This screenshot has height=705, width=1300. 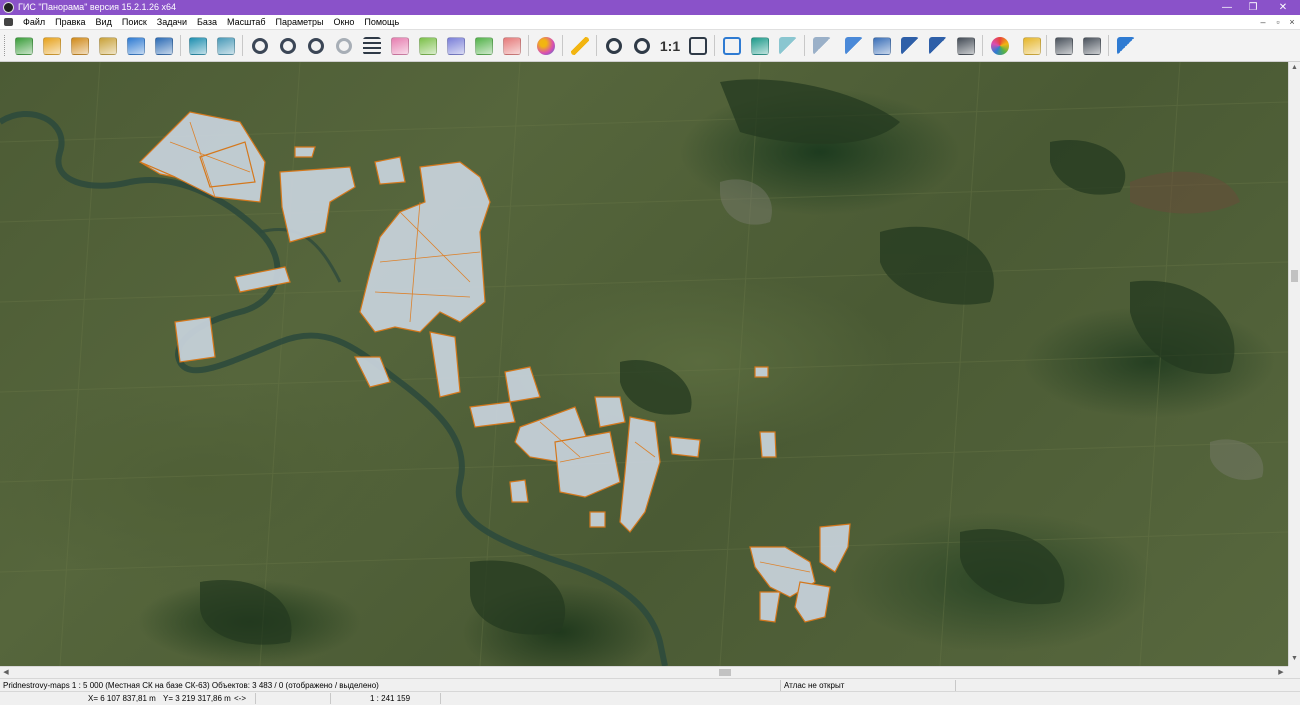 I want to click on window-pointer-button, so click(x=910, y=45).